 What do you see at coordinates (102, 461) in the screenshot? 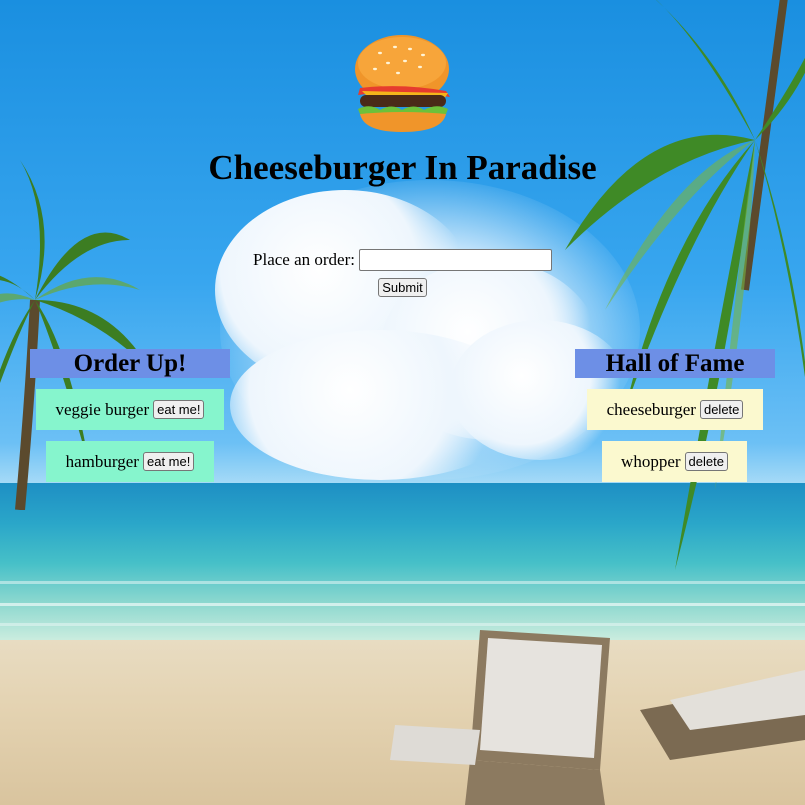
I see `order-name: hamburger` at bounding box center [102, 461].